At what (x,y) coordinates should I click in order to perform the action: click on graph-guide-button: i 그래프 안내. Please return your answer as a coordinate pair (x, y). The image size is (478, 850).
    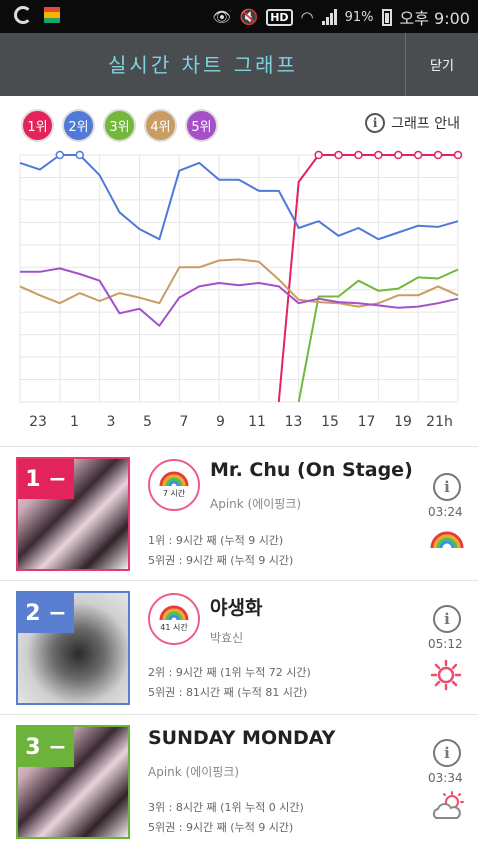
    Looking at the image, I should click on (412, 123).